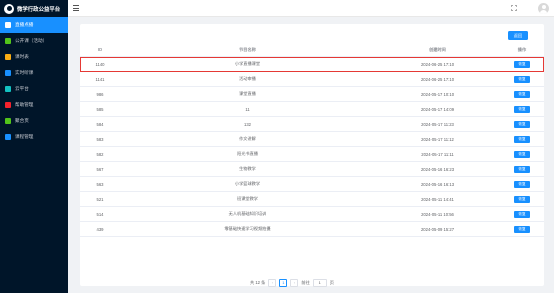  What do you see at coordinates (437, 139) in the screenshot?
I see `row-time: 2024-05-17 11:12` at bounding box center [437, 139].